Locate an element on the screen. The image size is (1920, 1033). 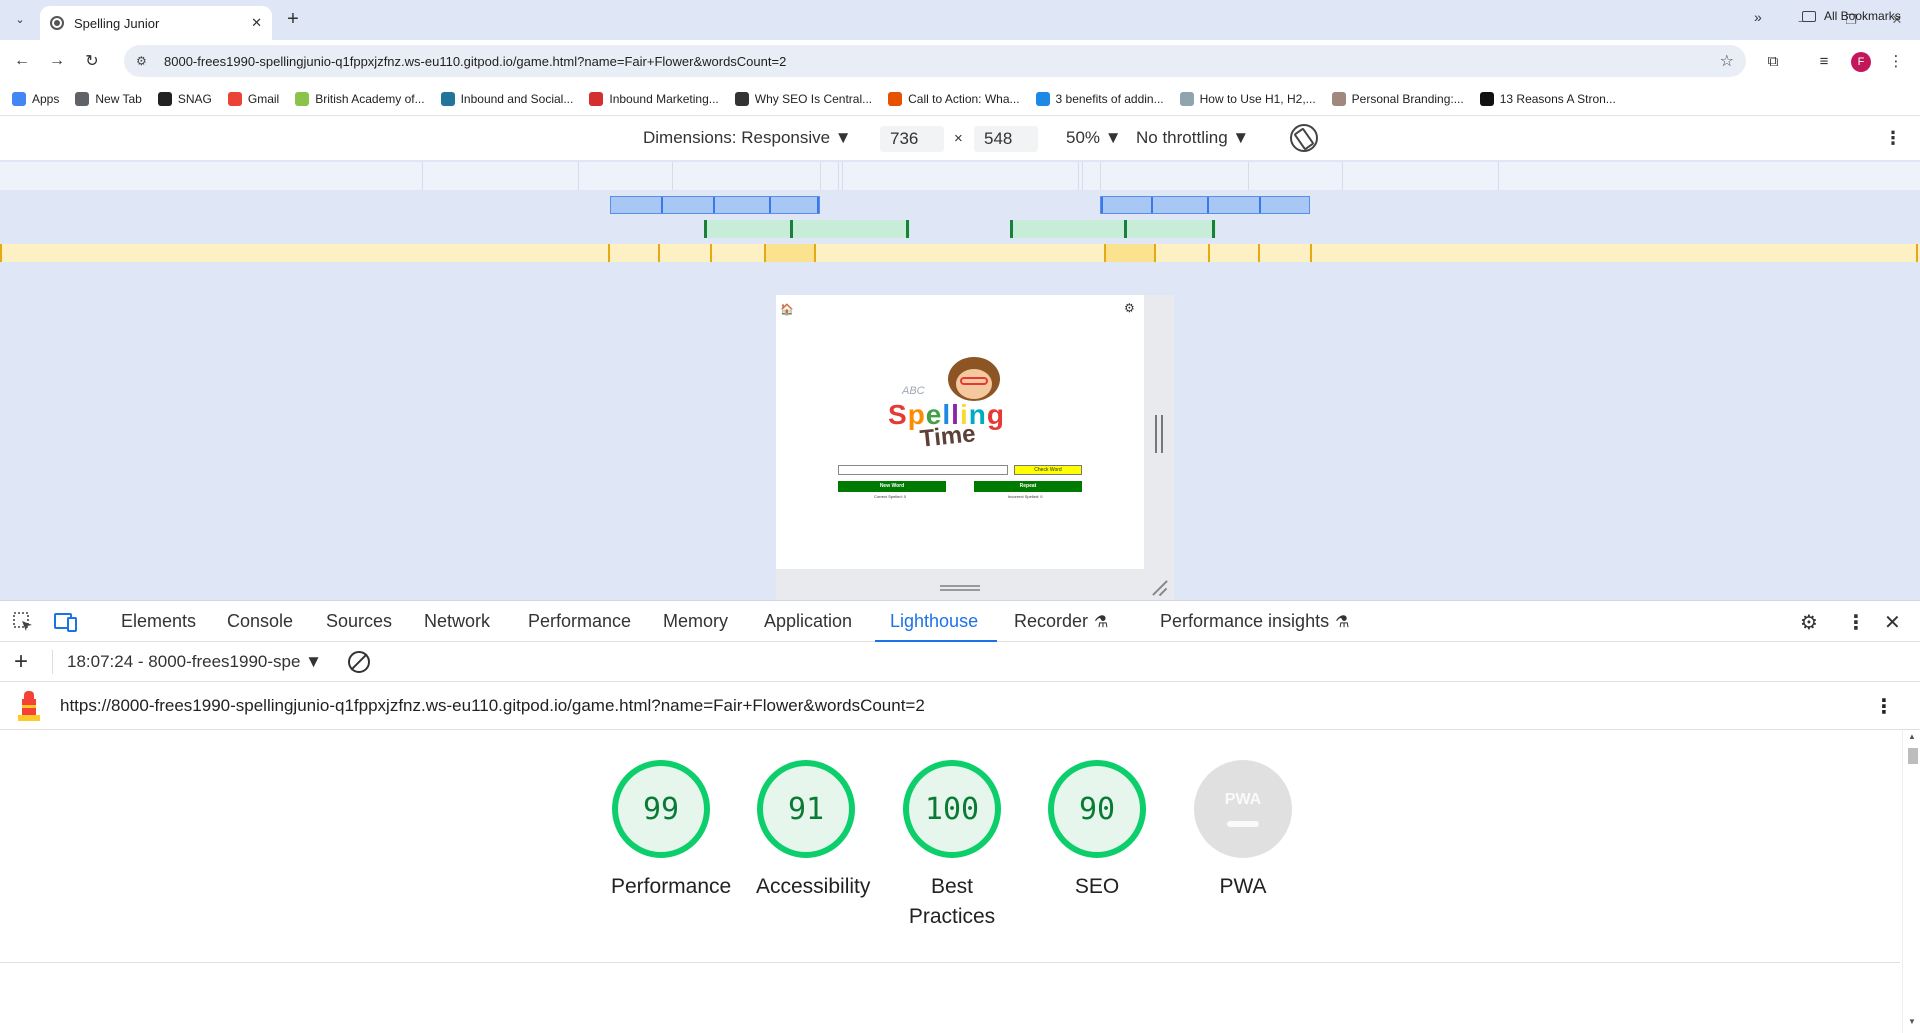
tab-performance-insights: Performance insights ⚗ is located at coordinates (1254, 621).